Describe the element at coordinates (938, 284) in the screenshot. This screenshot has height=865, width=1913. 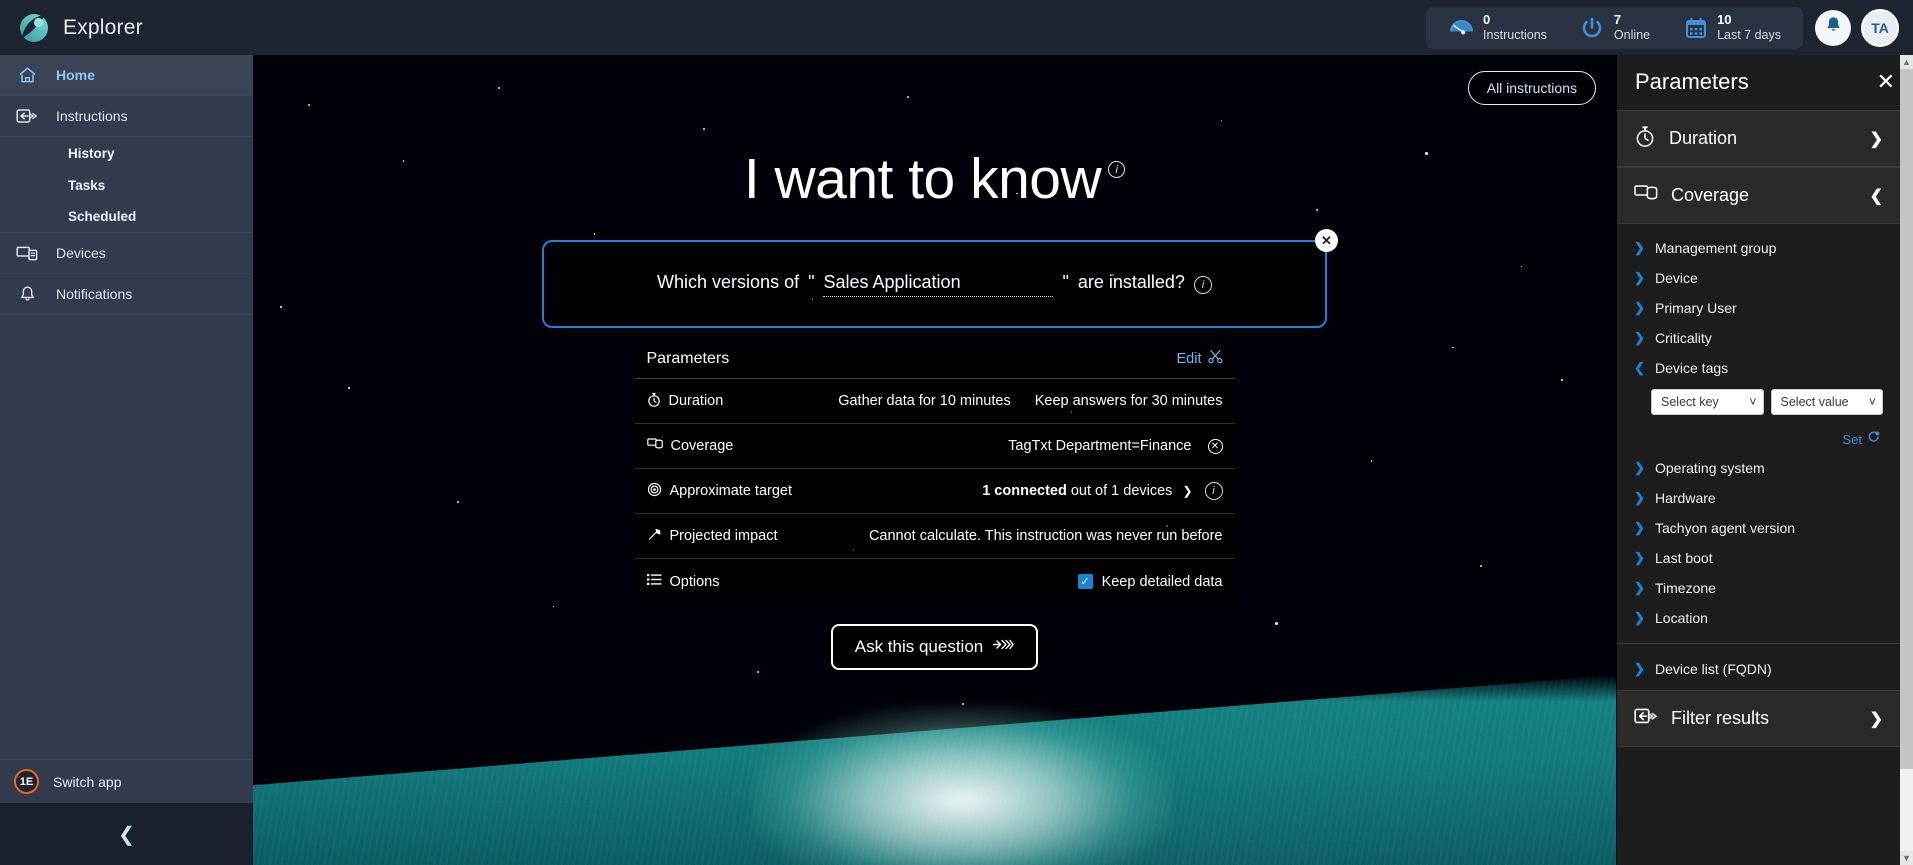
I see `question-value-input: Sales Application` at that location.